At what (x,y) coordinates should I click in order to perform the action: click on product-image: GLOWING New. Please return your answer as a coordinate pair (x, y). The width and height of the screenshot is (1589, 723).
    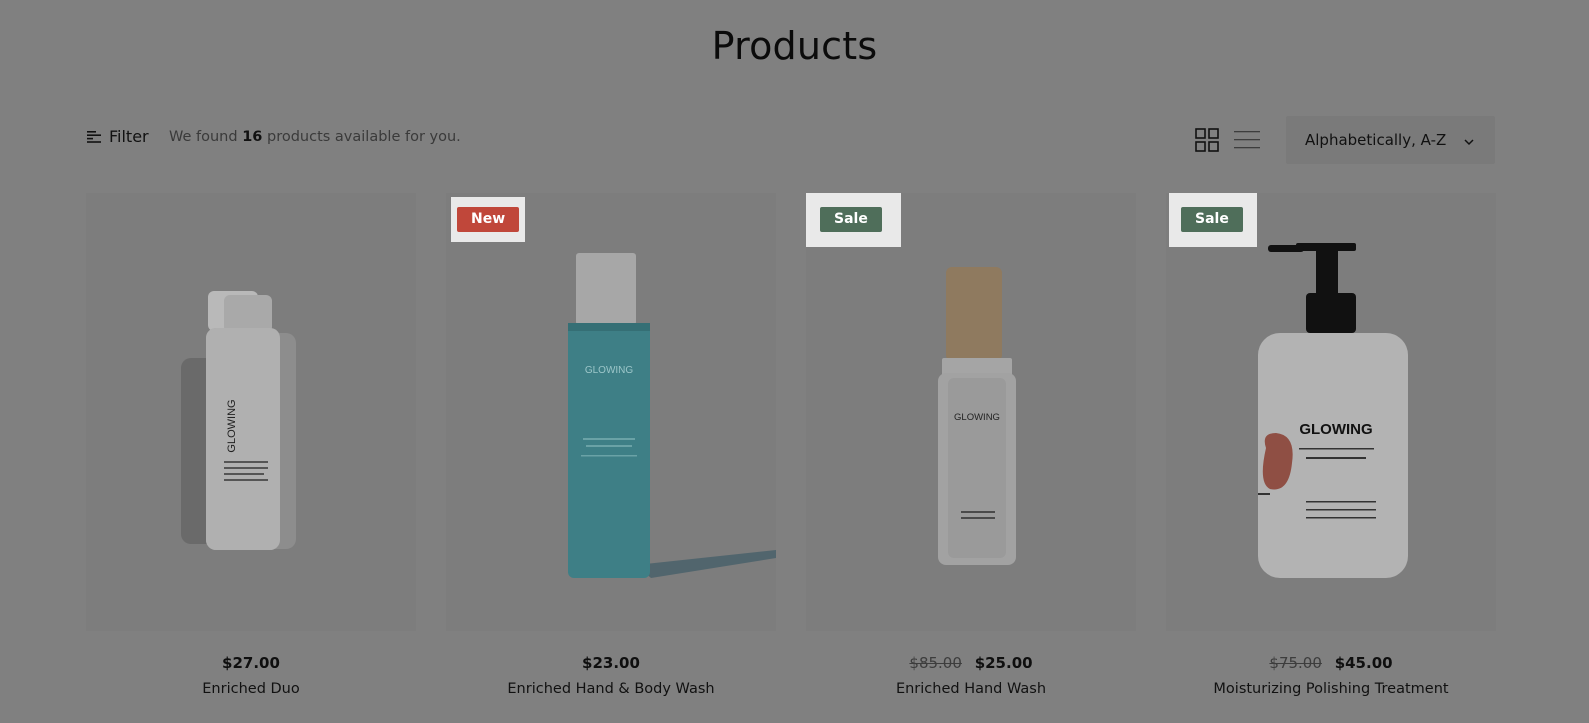
    Looking at the image, I should click on (611, 412).